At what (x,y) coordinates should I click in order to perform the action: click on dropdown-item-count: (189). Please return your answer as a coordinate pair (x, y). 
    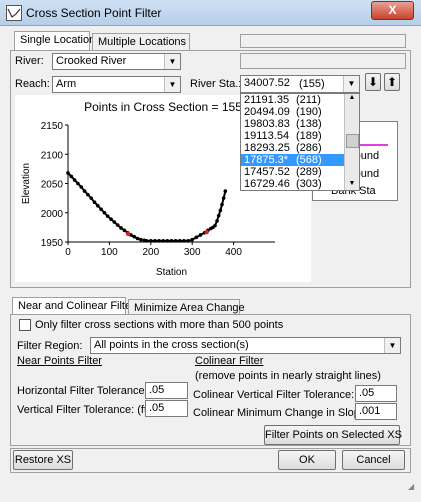
    Looking at the image, I should click on (309, 136).